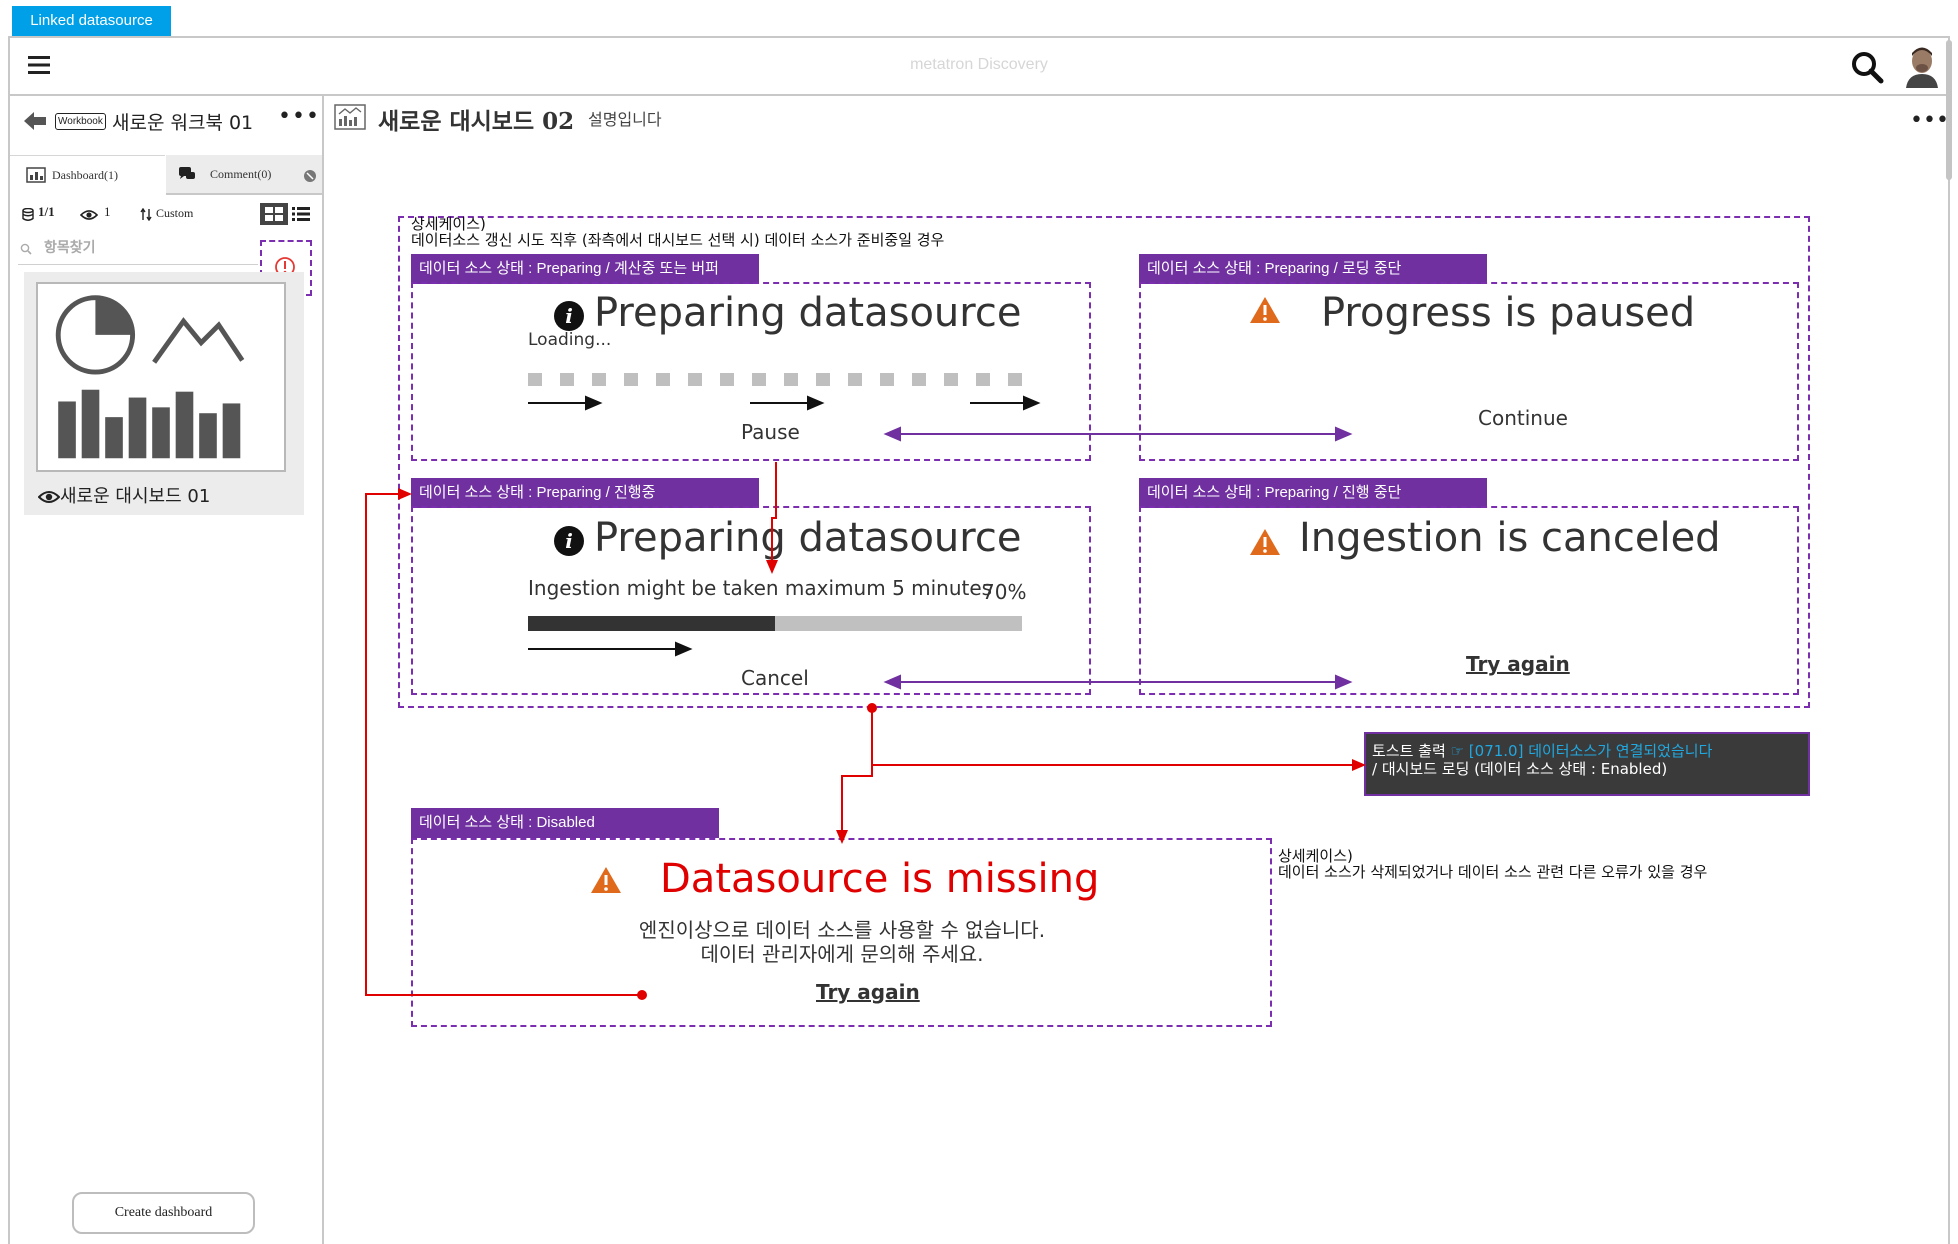 The width and height of the screenshot is (1958, 1244). I want to click on dashboard-thumbnail, so click(161, 377).